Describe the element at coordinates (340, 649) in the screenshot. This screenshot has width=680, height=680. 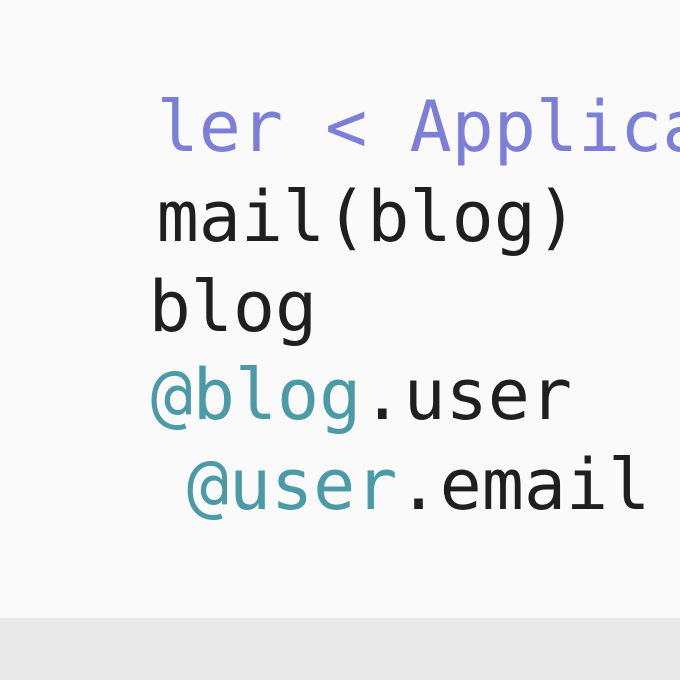
I see `editor-bottom-bar` at that location.